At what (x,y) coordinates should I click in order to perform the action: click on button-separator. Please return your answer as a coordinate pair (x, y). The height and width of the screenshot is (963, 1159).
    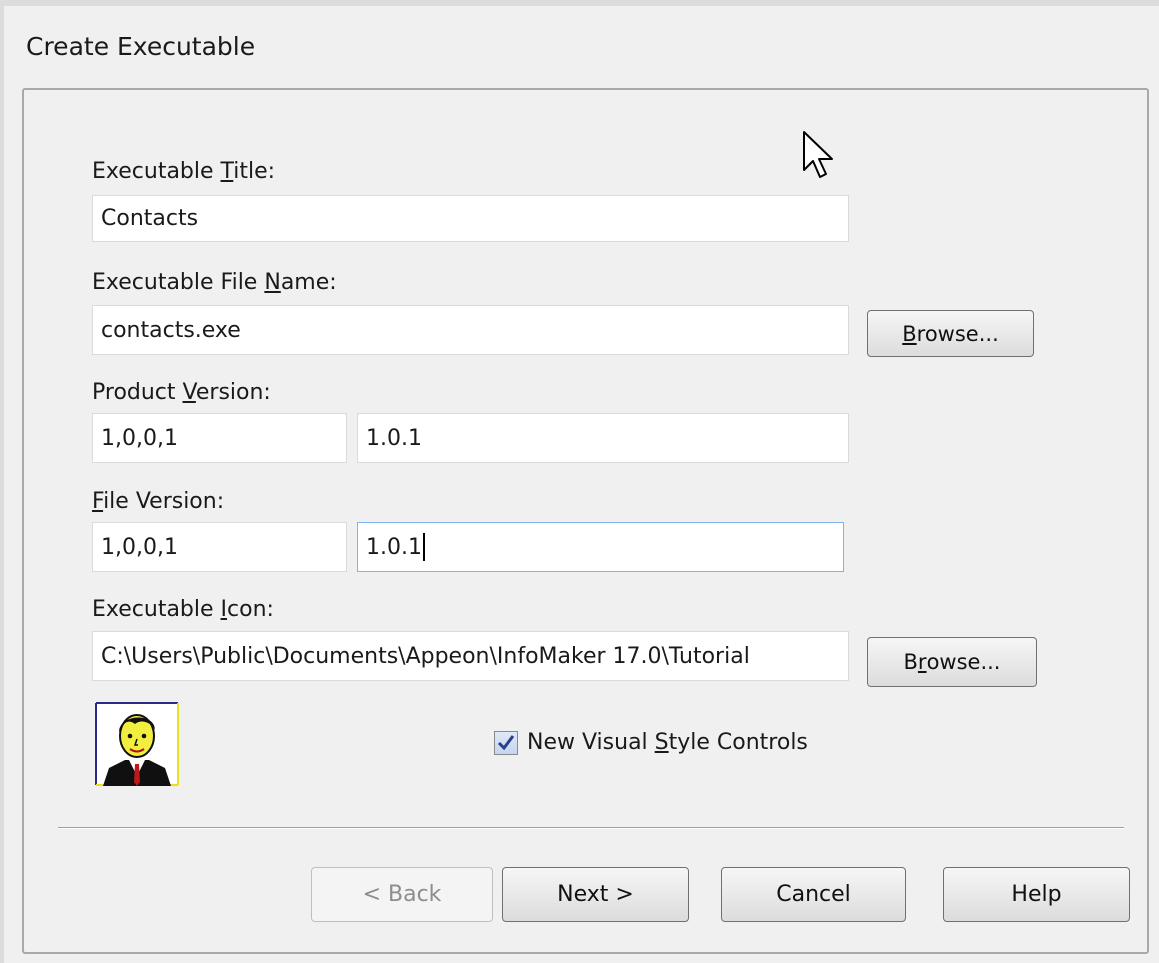
    Looking at the image, I should click on (591, 828).